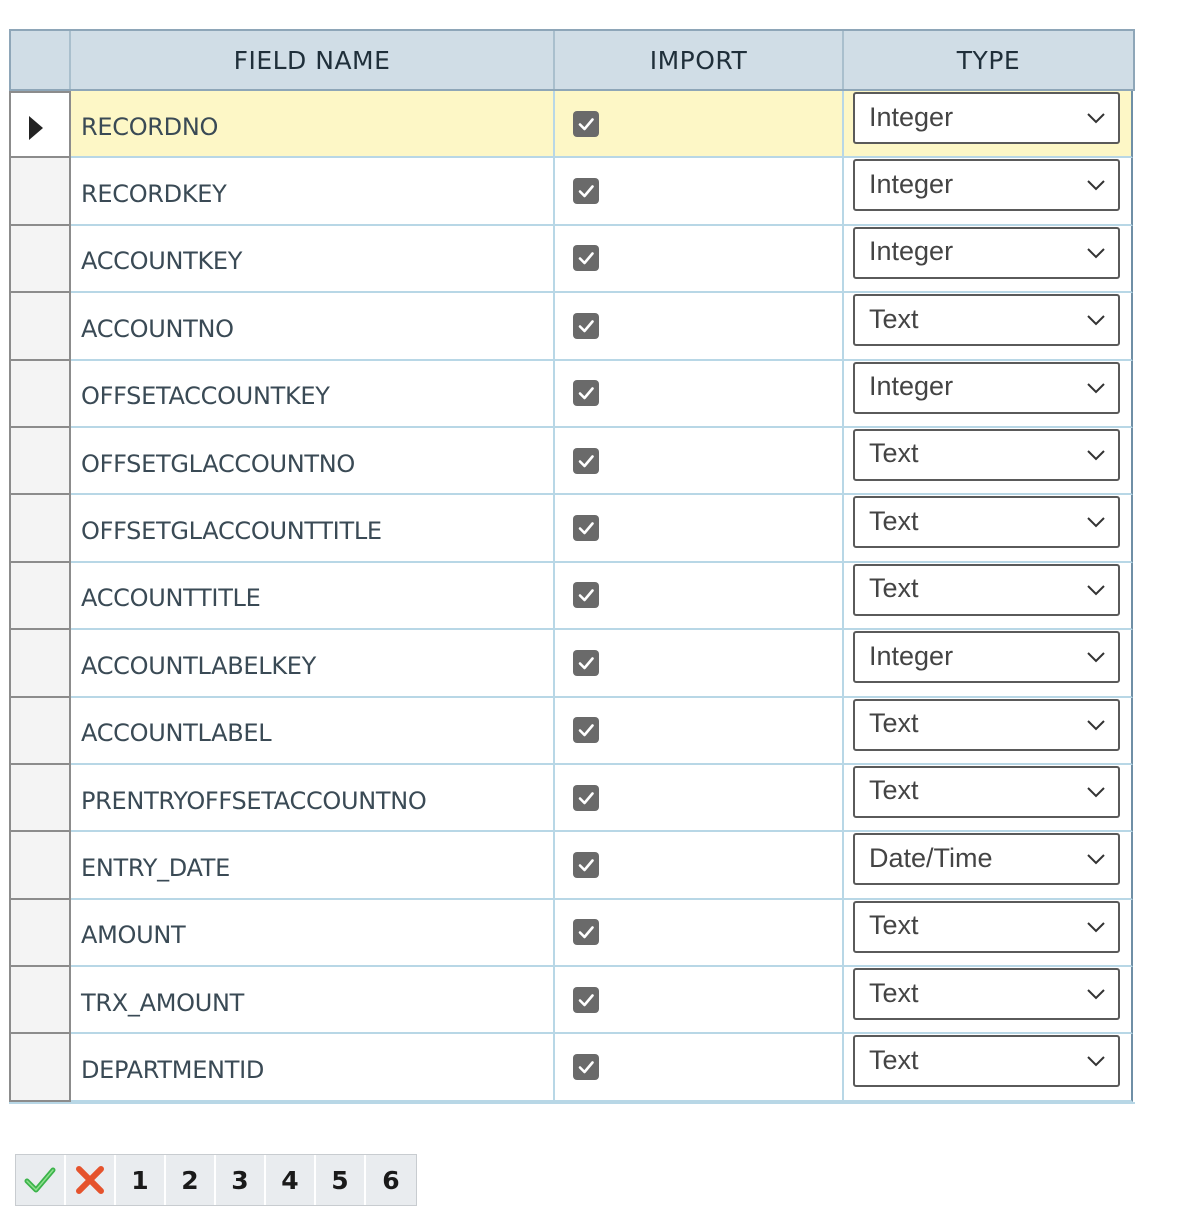 The image size is (1194, 1227). What do you see at coordinates (572, 866) in the screenshot?
I see `table-row: ENTRY_DATE Date/Time` at bounding box center [572, 866].